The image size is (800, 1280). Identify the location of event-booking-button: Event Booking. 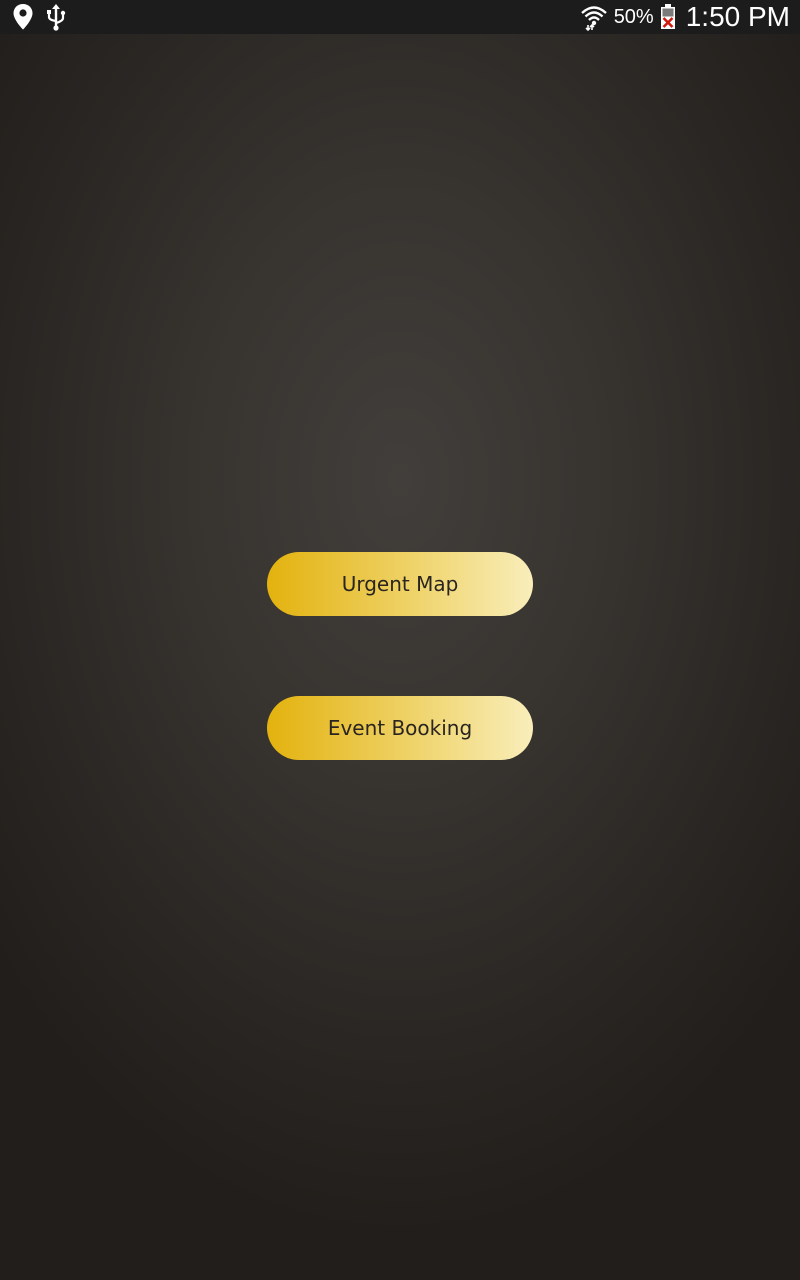
(400, 728).